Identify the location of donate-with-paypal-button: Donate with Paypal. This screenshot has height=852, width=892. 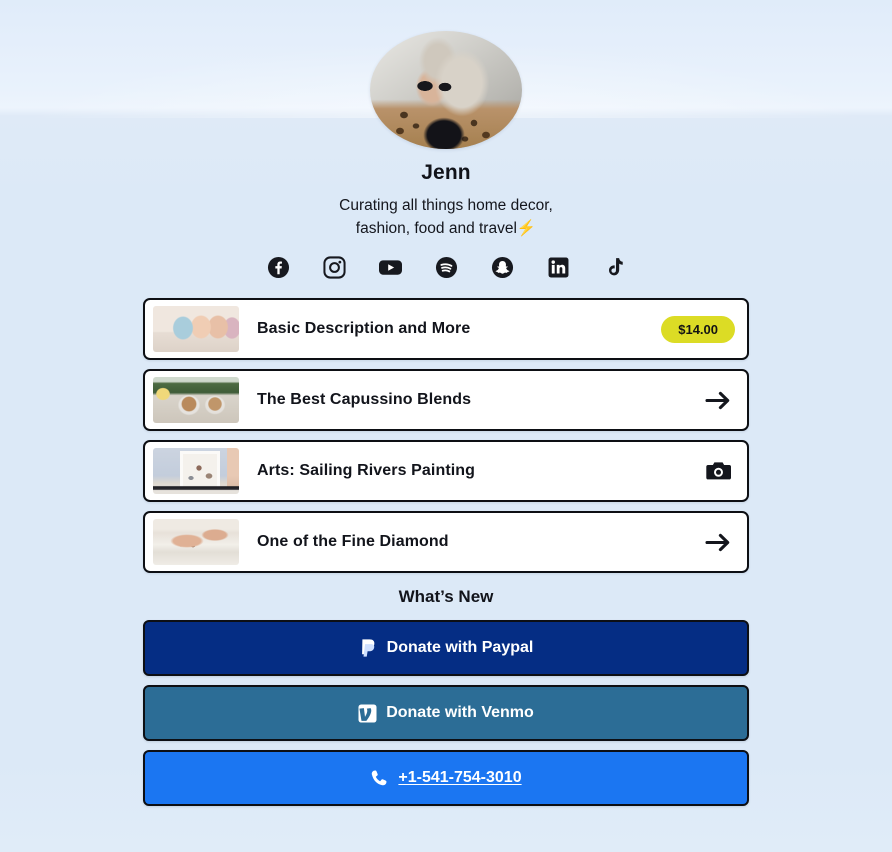
(446, 648).